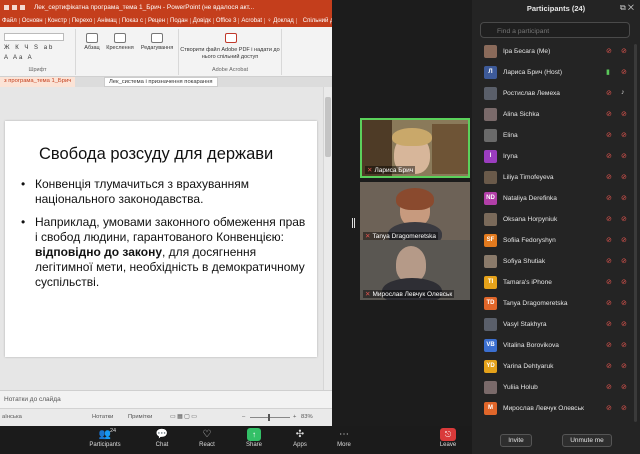 Image resolution: width=640 pixels, height=454 pixels. Describe the element at coordinates (448, 434) in the screenshot. I see `leave-icon: ⎋` at that location.